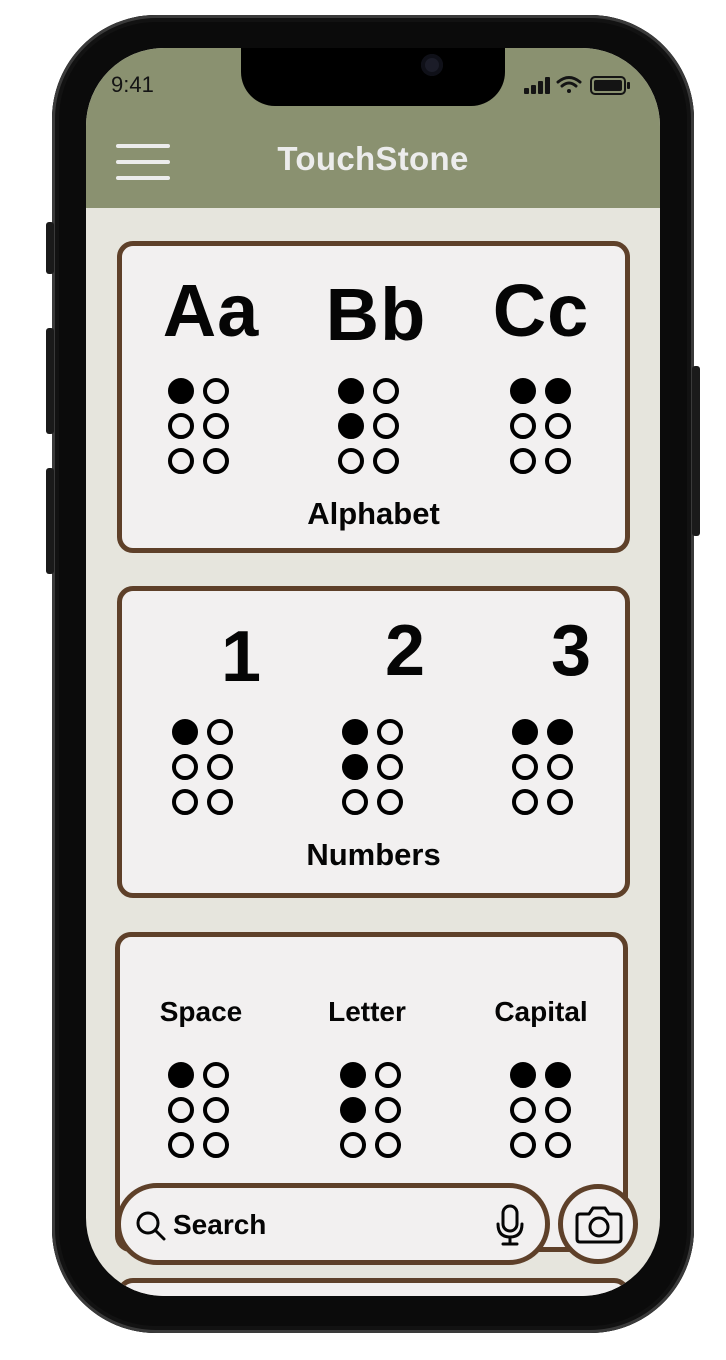 This screenshot has height=1360, width=726. Describe the element at coordinates (373, 1287) in the screenshot. I see `next-card` at that location.